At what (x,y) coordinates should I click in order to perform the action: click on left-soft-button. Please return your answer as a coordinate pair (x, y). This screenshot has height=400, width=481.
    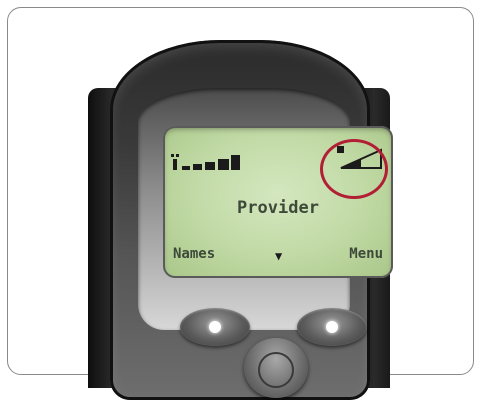
    Looking at the image, I should click on (215, 327).